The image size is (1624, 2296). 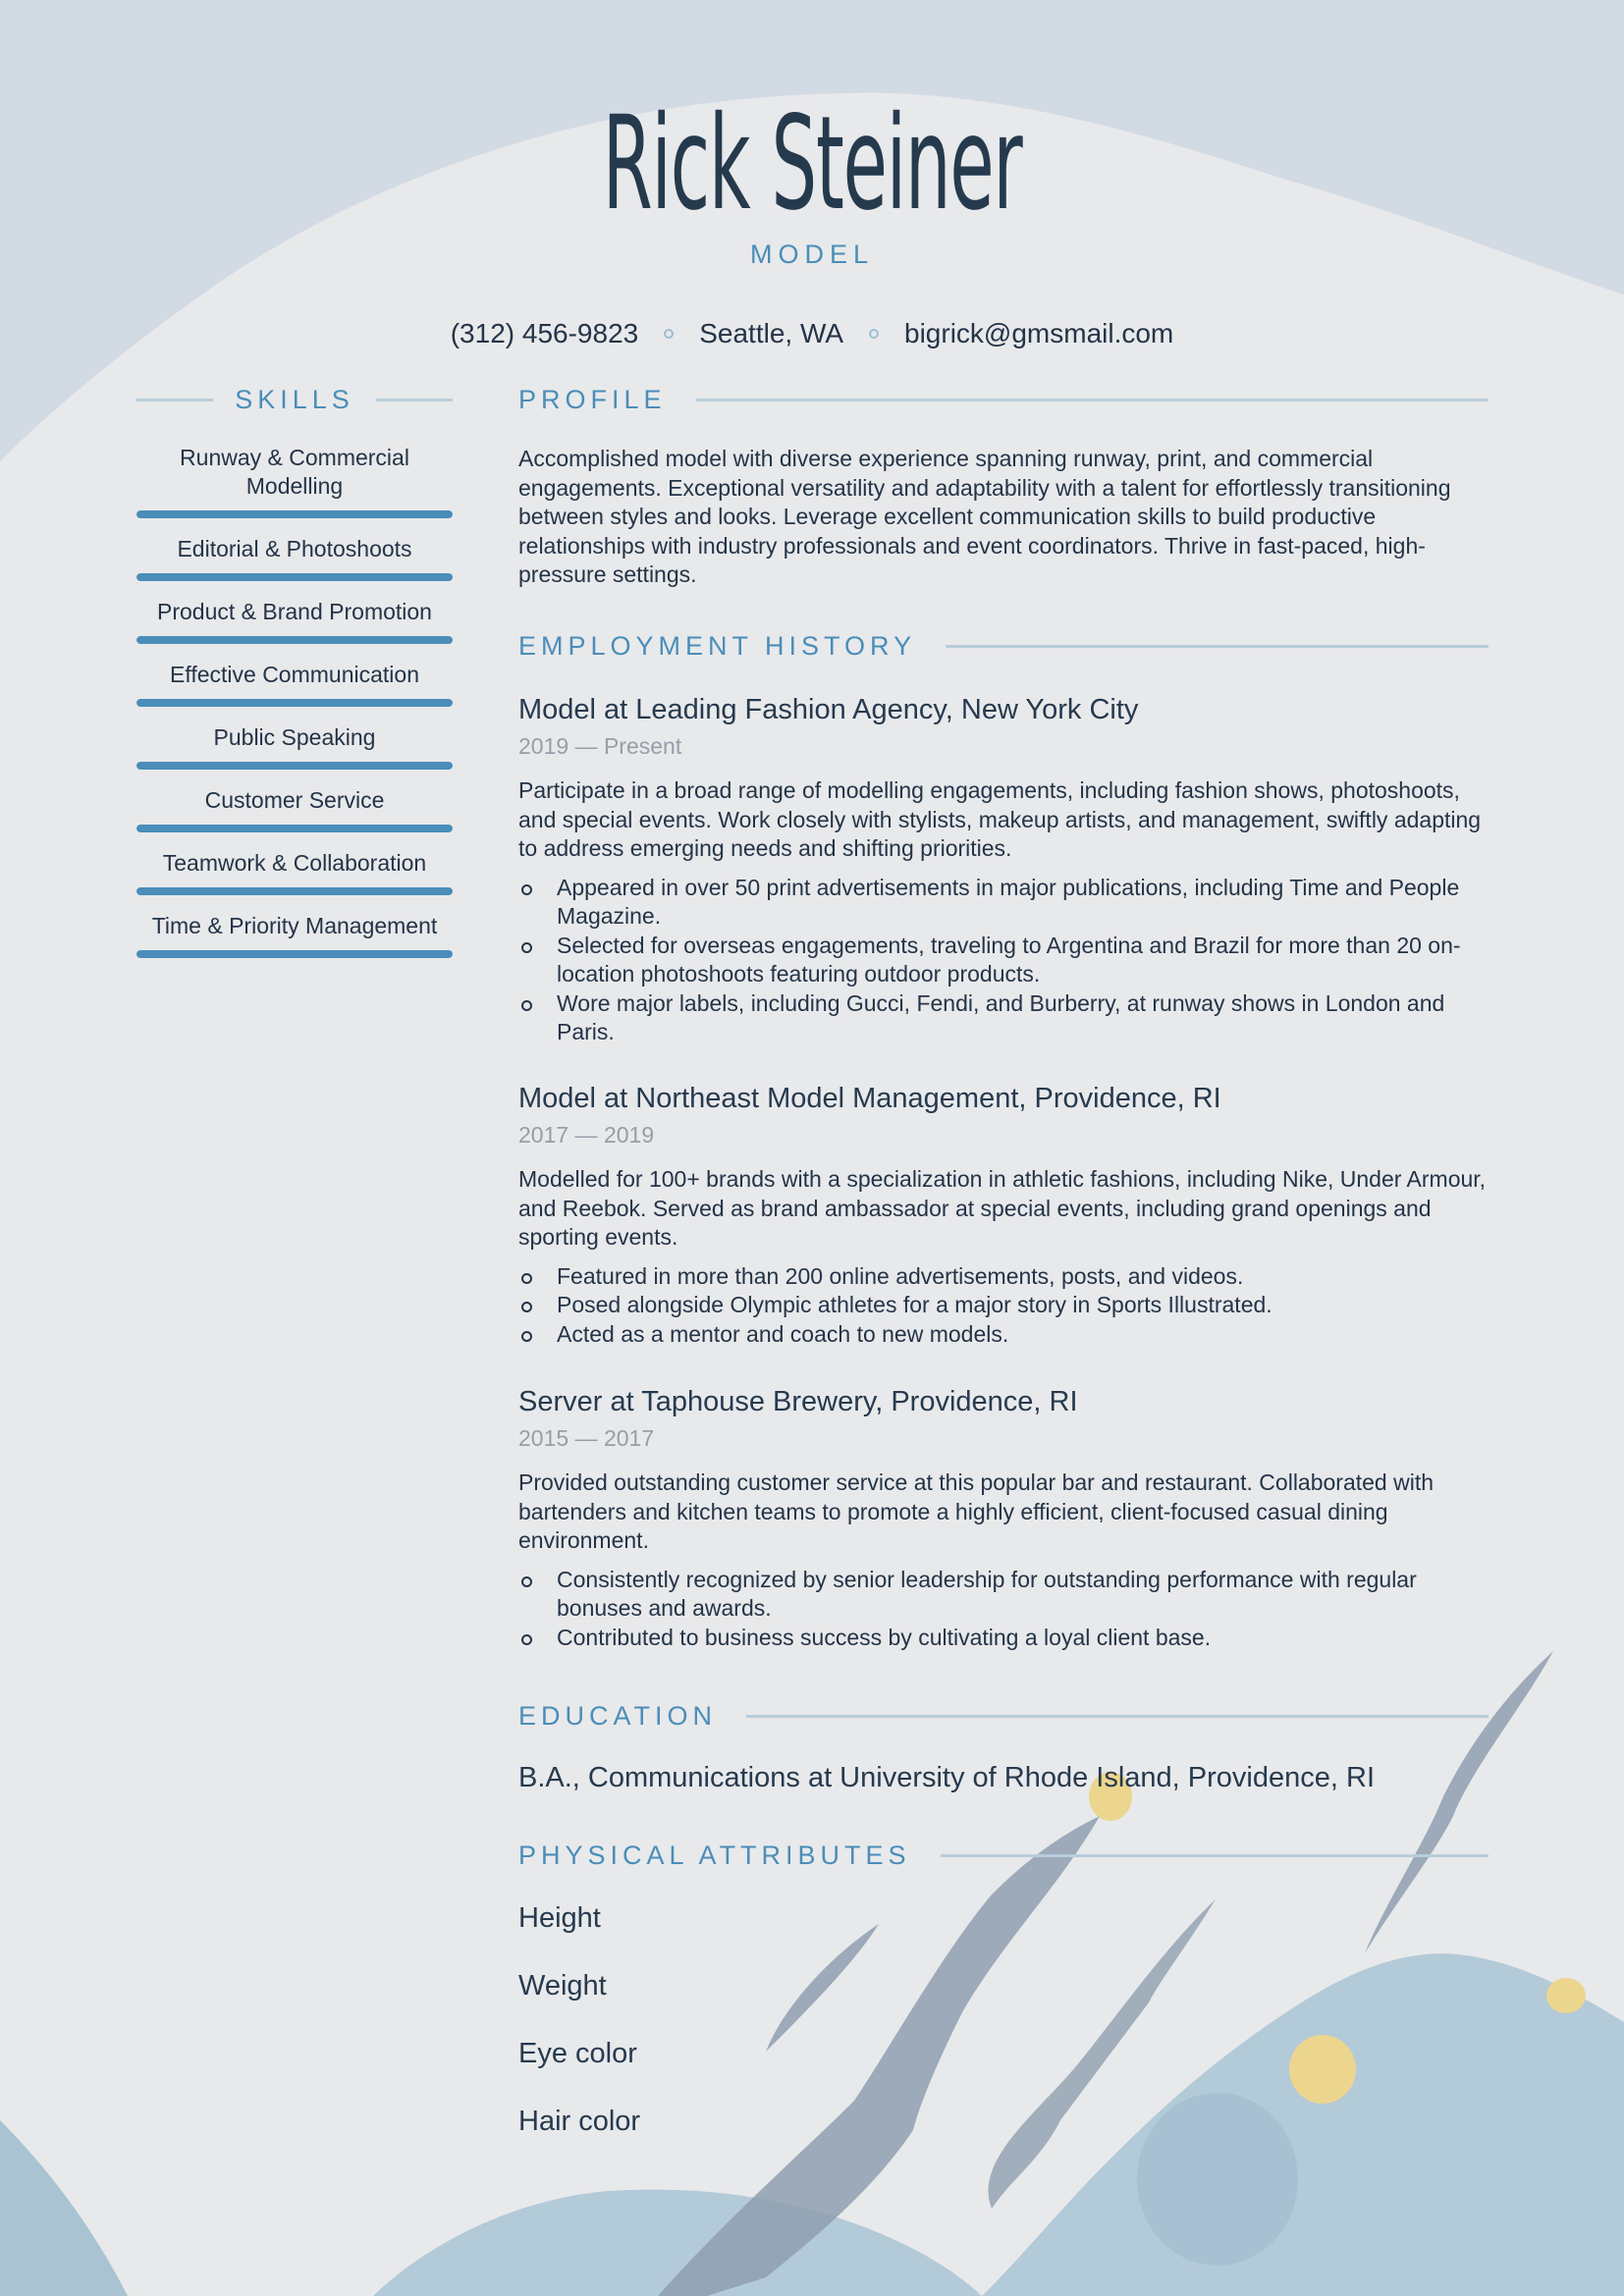 I want to click on skill-item: Customer Service, so click(x=294, y=809).